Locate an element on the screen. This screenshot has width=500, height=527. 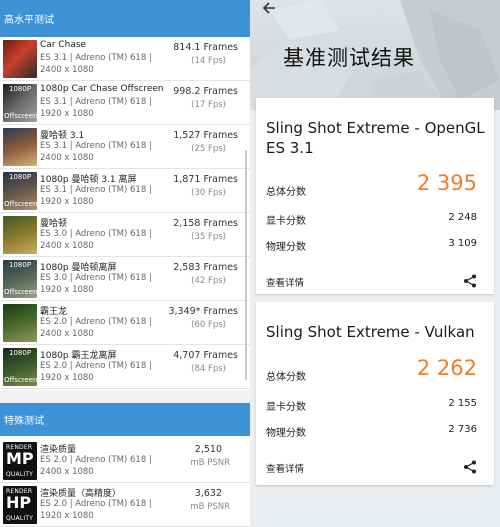
test-fps: (60 Fps) is located at coordinates (208, 325).